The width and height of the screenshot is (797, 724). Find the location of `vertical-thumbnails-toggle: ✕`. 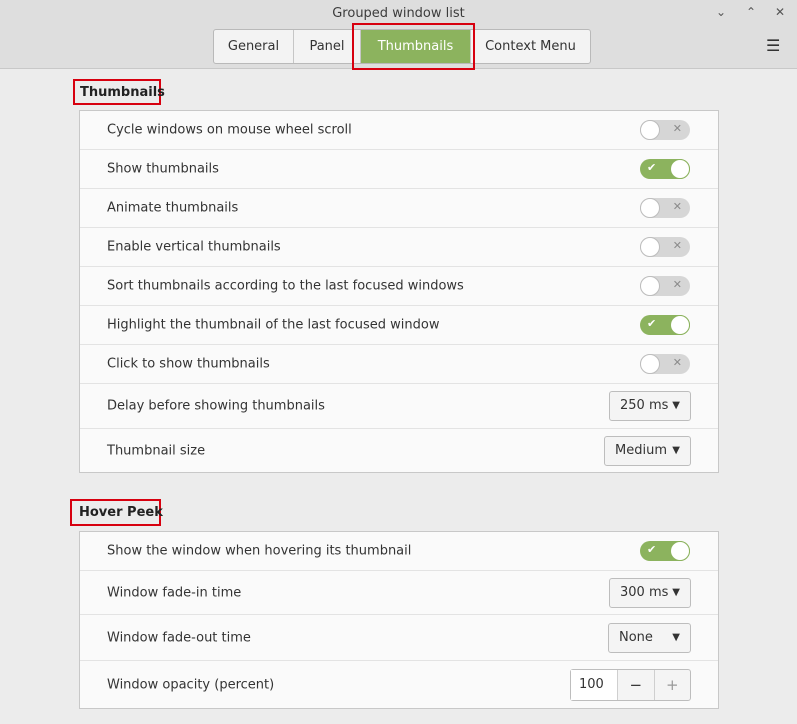

vertical-thumbnails-toggle: ✕ is located at coordinates (665, 247).